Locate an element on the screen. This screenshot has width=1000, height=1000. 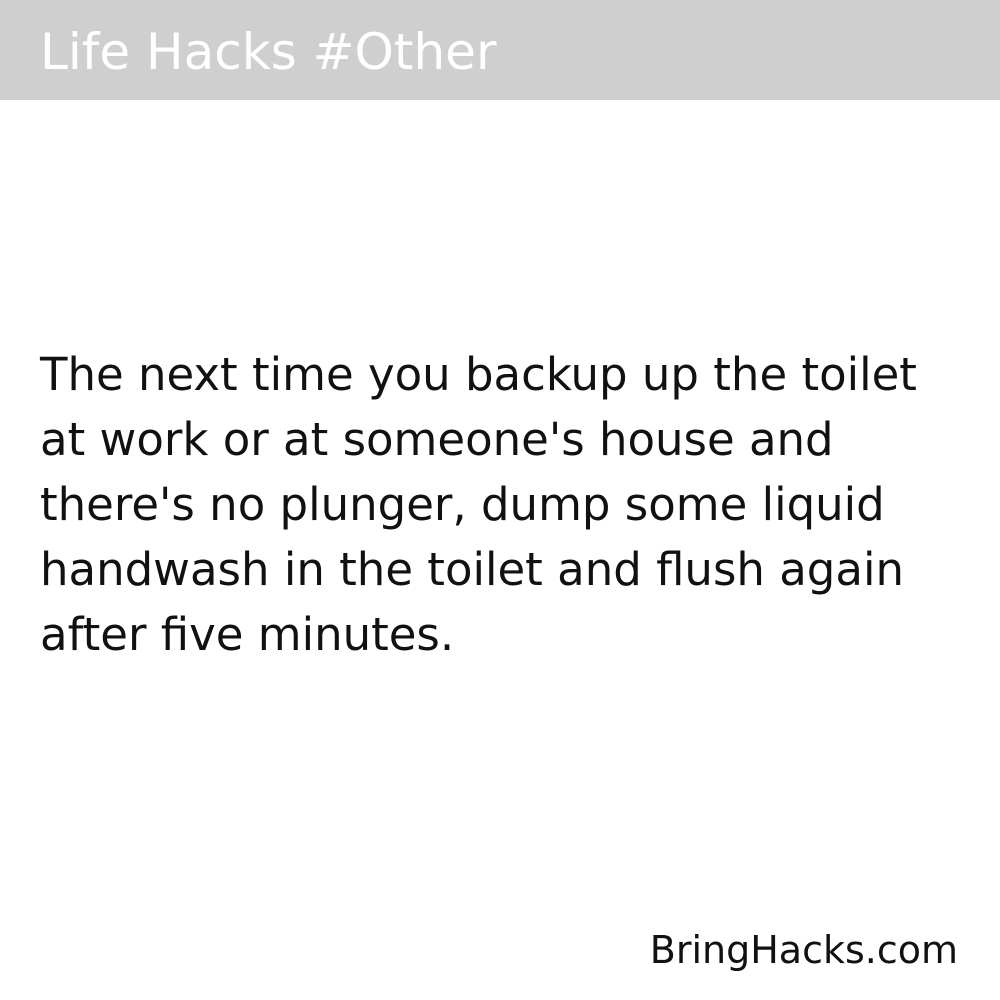
header-bar: Life Hacks #Other is located at coordinates (500, 50).